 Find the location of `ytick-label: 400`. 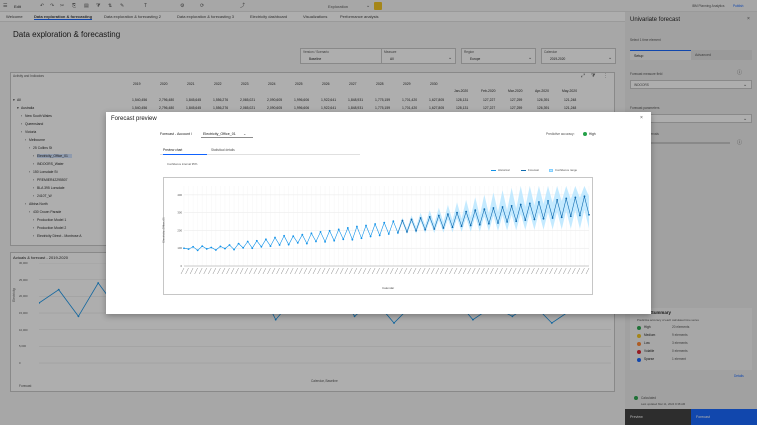

ytick-label: 400 is located at coordinates (179, 195).